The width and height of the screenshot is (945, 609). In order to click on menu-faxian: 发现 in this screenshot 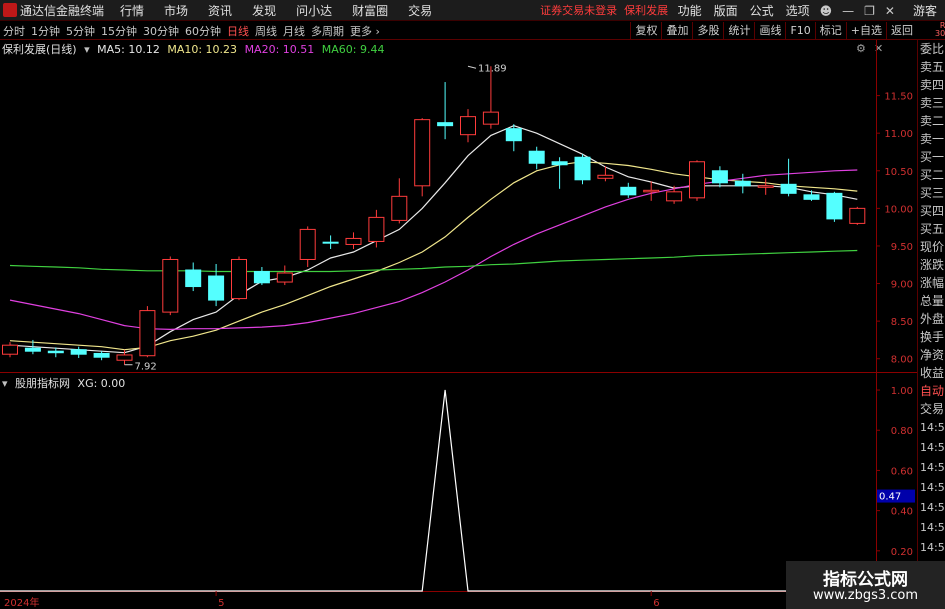, I will do `click(264, 10)`.